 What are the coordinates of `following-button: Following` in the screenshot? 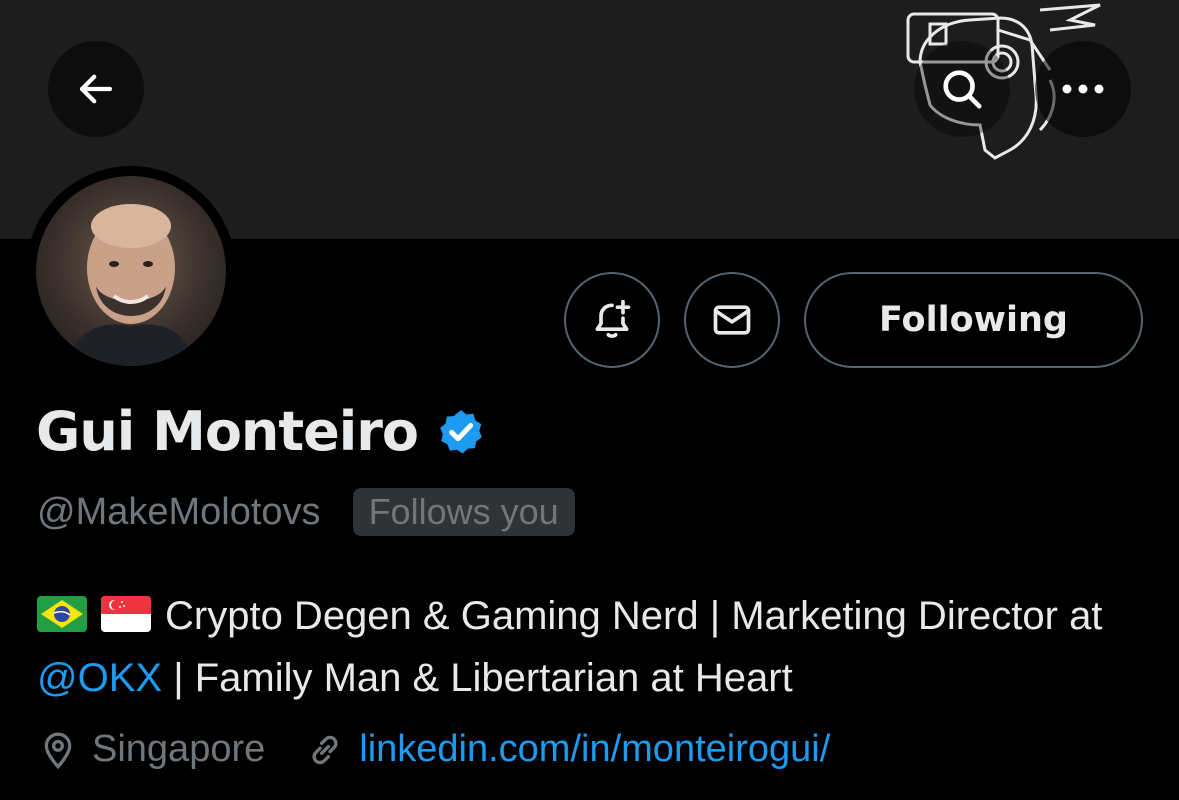 It's located at (973, 320).